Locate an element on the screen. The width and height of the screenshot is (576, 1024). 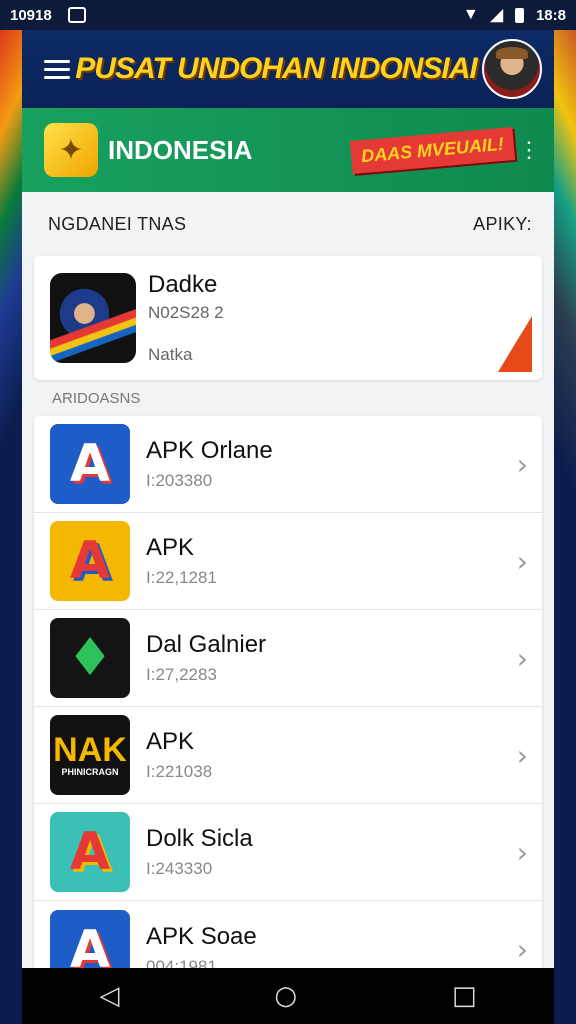
app-version: 004:1981 is located at coordinates (181, 962).